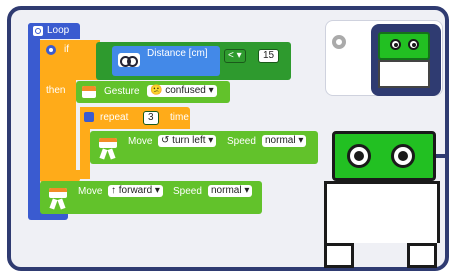  Describe the element at coordinates (269, 56) in the screenshot. I see `distance-value-input: 15` at that location.